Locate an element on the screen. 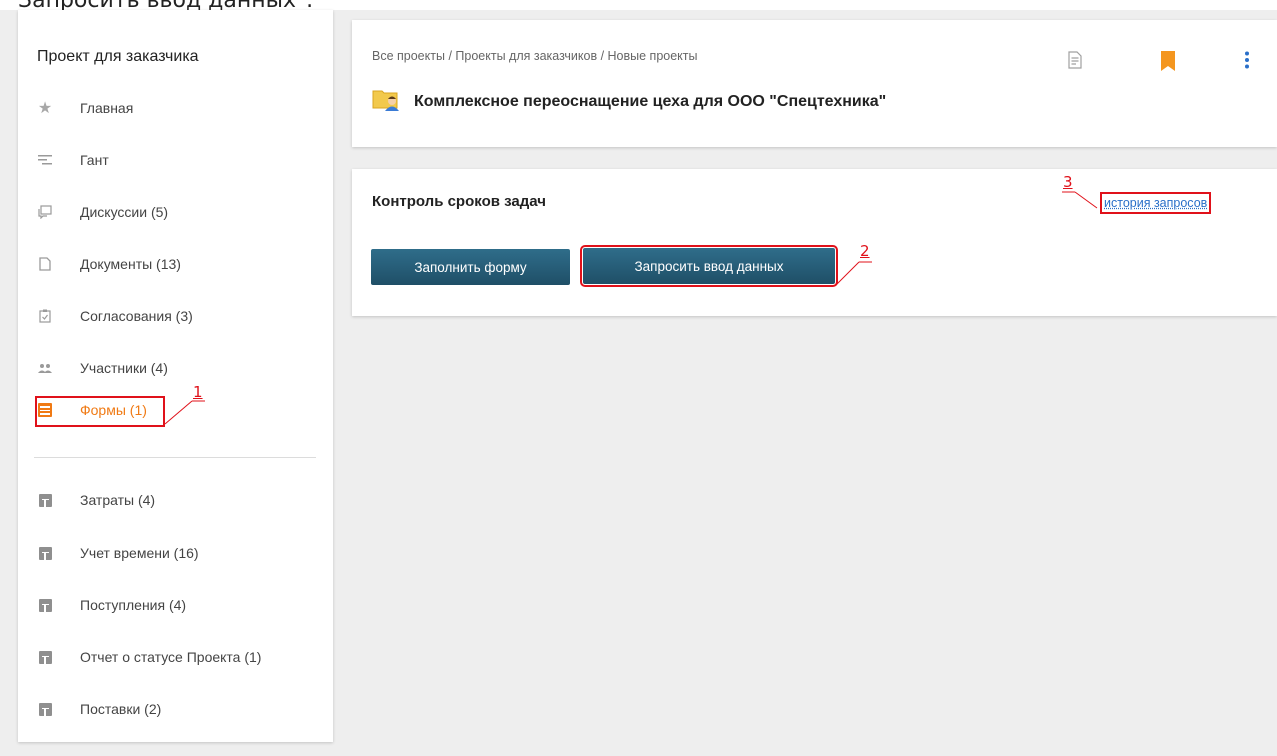  star-icon: ★ is located at coordinates (45, 108).